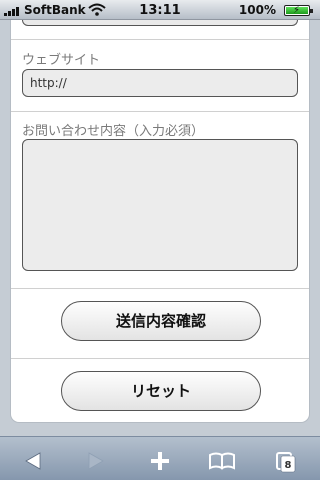 This screenshot has height=480, width=320. What do you see at coordinates (33, 461) in the screenshot?
I see `back-icon` at bounding box center [33, 461].